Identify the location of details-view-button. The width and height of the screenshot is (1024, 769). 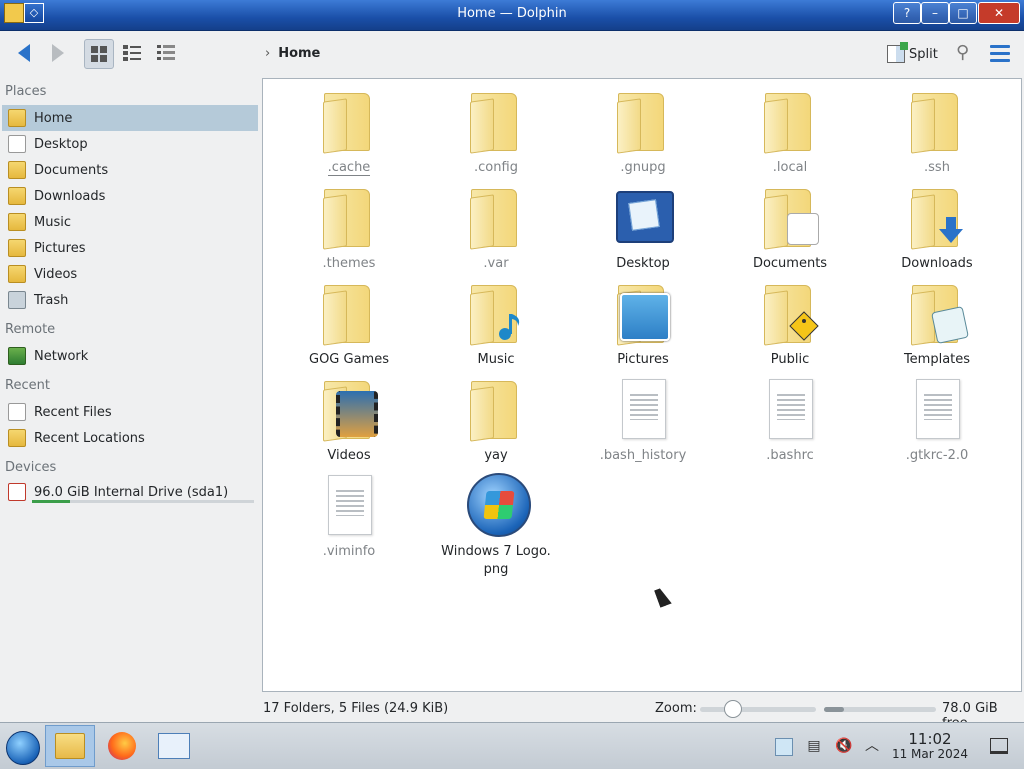
(166, 53).